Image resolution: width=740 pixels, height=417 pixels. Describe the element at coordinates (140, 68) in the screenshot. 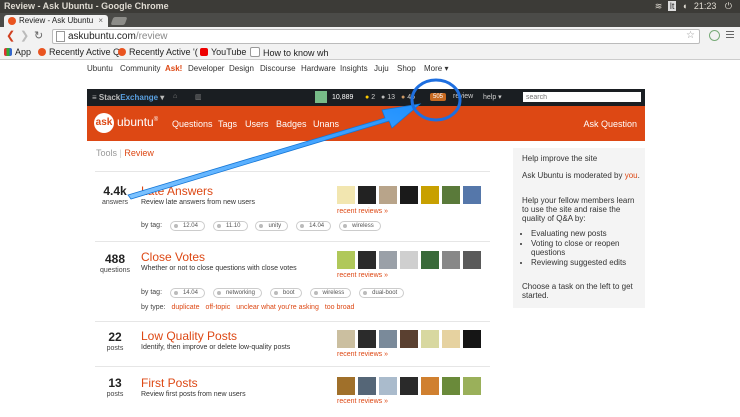

I see `nav-community: Community` at that location.